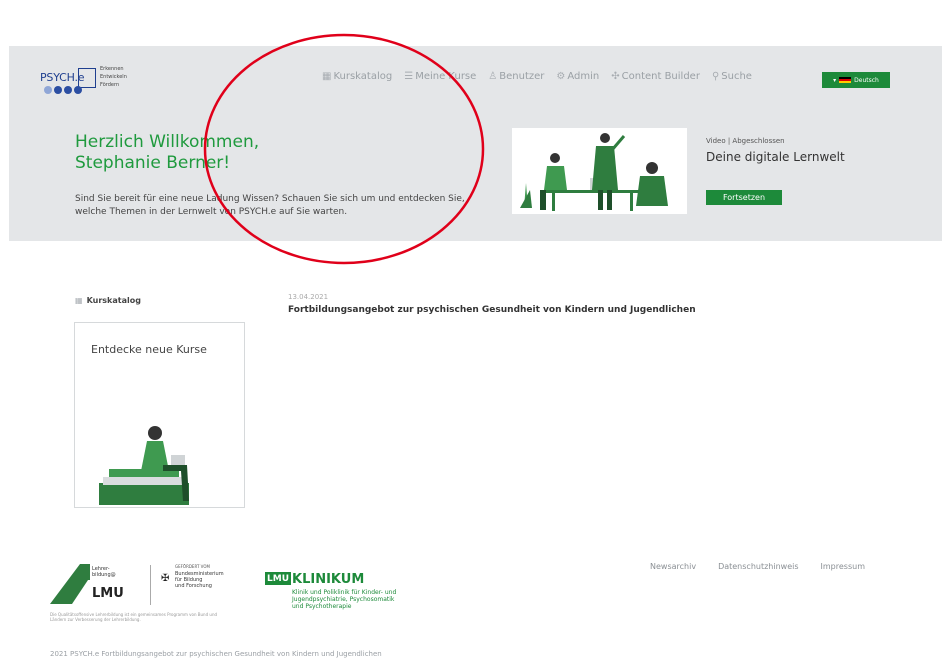 This screenshot has height=663, width=942. Describe the element at coordinates (732, 76) in the screenshot. I see `nav-suche: ⚲ Suche` at that location.